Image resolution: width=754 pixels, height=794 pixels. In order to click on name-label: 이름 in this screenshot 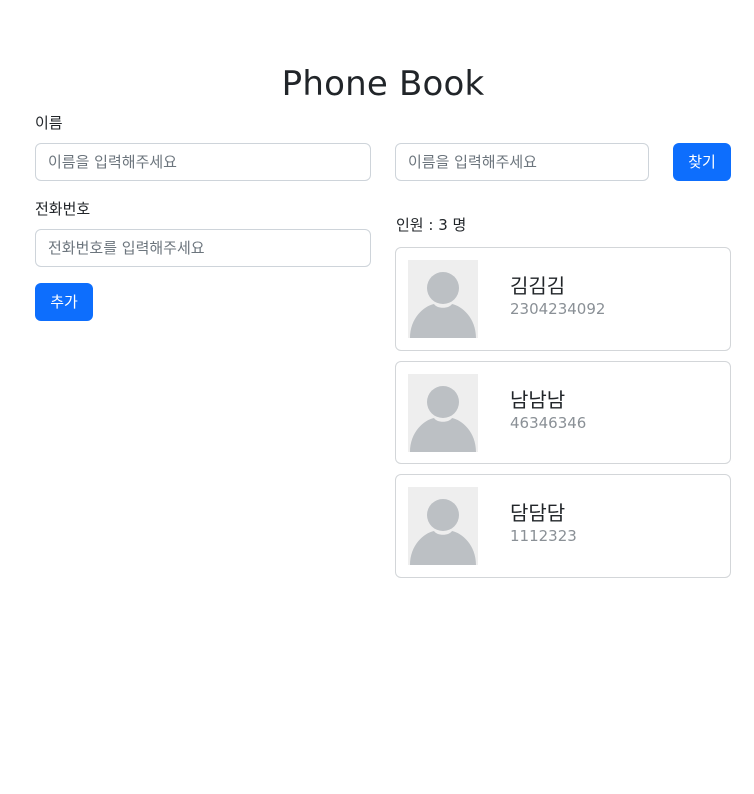, I will do `click(49, 123)`.